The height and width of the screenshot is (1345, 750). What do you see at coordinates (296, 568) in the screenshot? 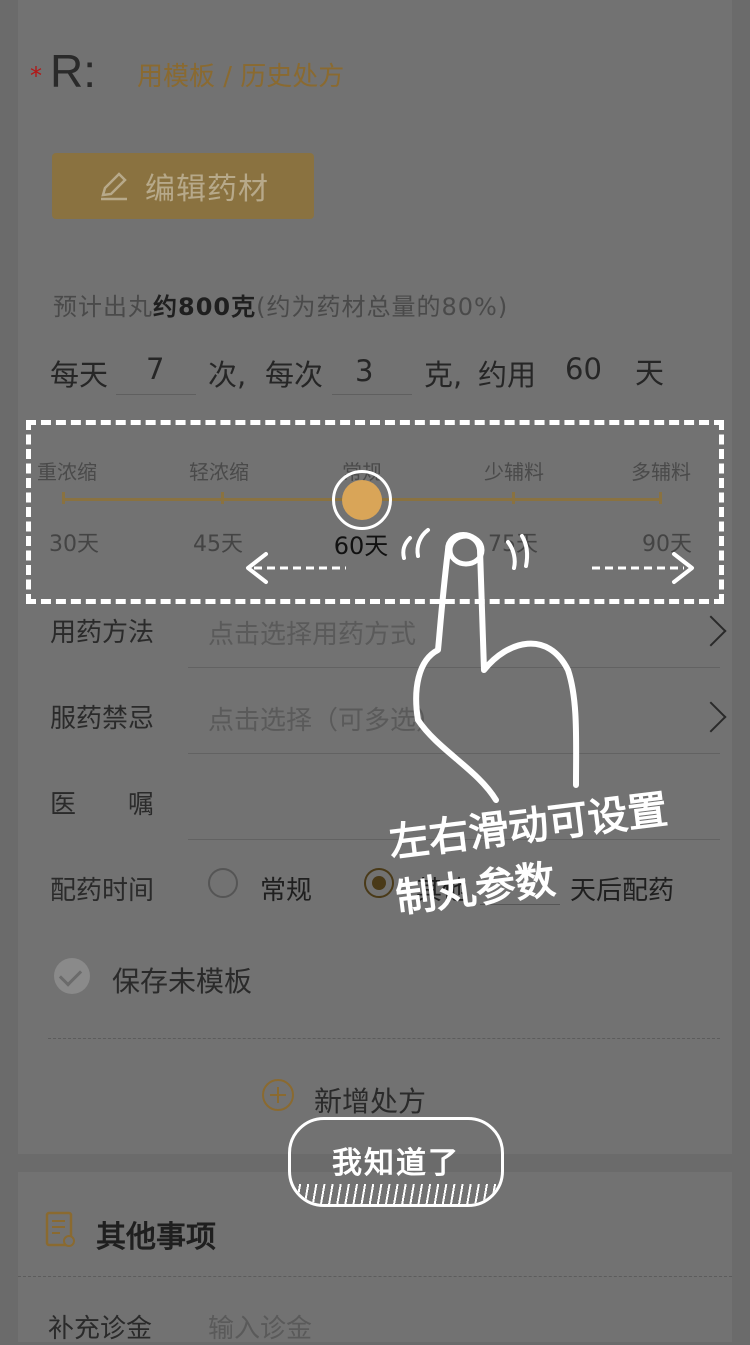
I see `swipe-left-arrow-icon` at bounding box center [296, 568].